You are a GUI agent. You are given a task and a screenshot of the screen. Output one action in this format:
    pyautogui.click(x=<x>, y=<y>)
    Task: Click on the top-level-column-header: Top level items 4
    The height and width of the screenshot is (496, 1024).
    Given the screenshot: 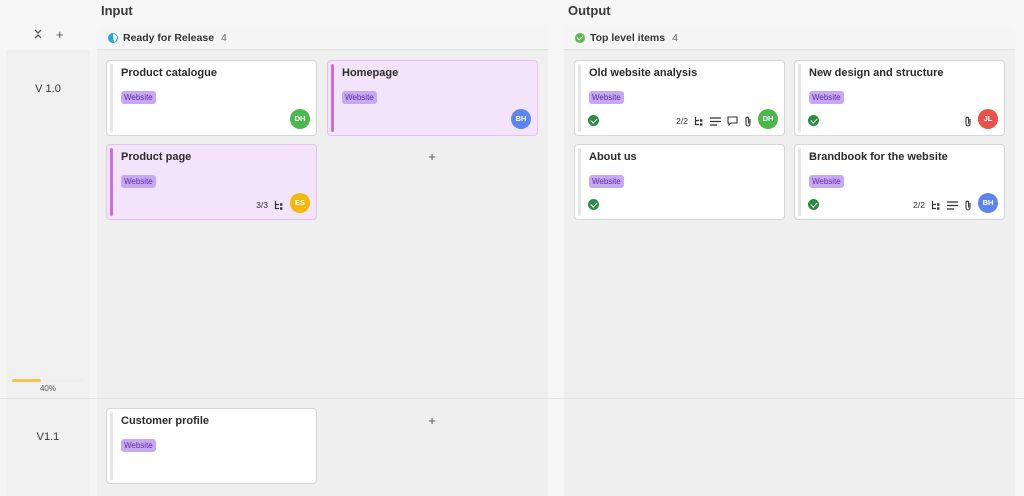 What is the action you would take?
    pyautogui.click(x=789, y=38)
    